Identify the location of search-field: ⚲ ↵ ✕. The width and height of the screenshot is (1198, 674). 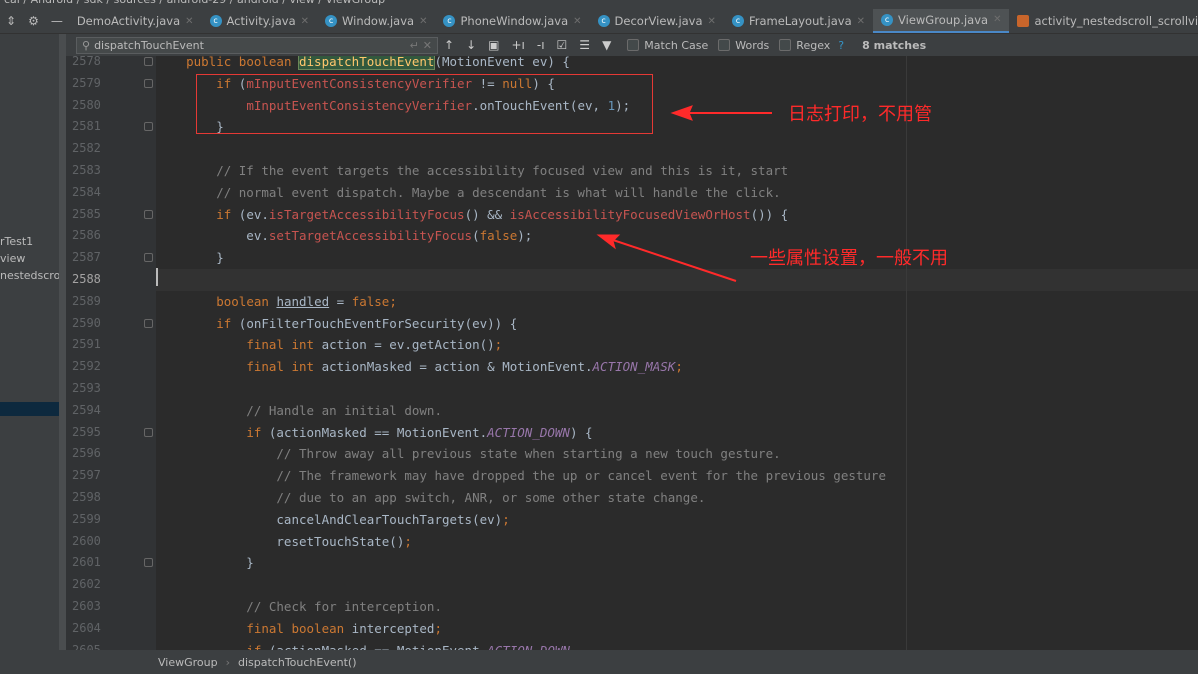
(257, 45).